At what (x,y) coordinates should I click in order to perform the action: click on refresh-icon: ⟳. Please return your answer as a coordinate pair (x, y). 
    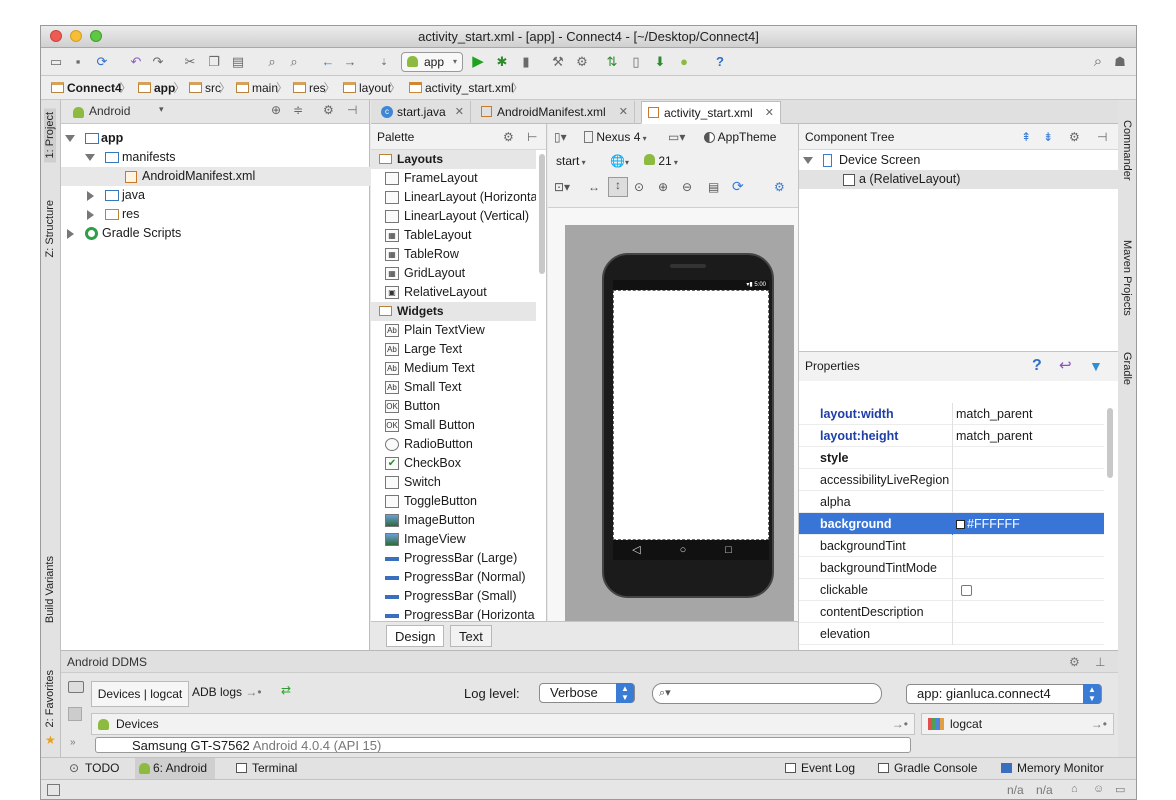
    Looking at the image, I should click on (738, 186).